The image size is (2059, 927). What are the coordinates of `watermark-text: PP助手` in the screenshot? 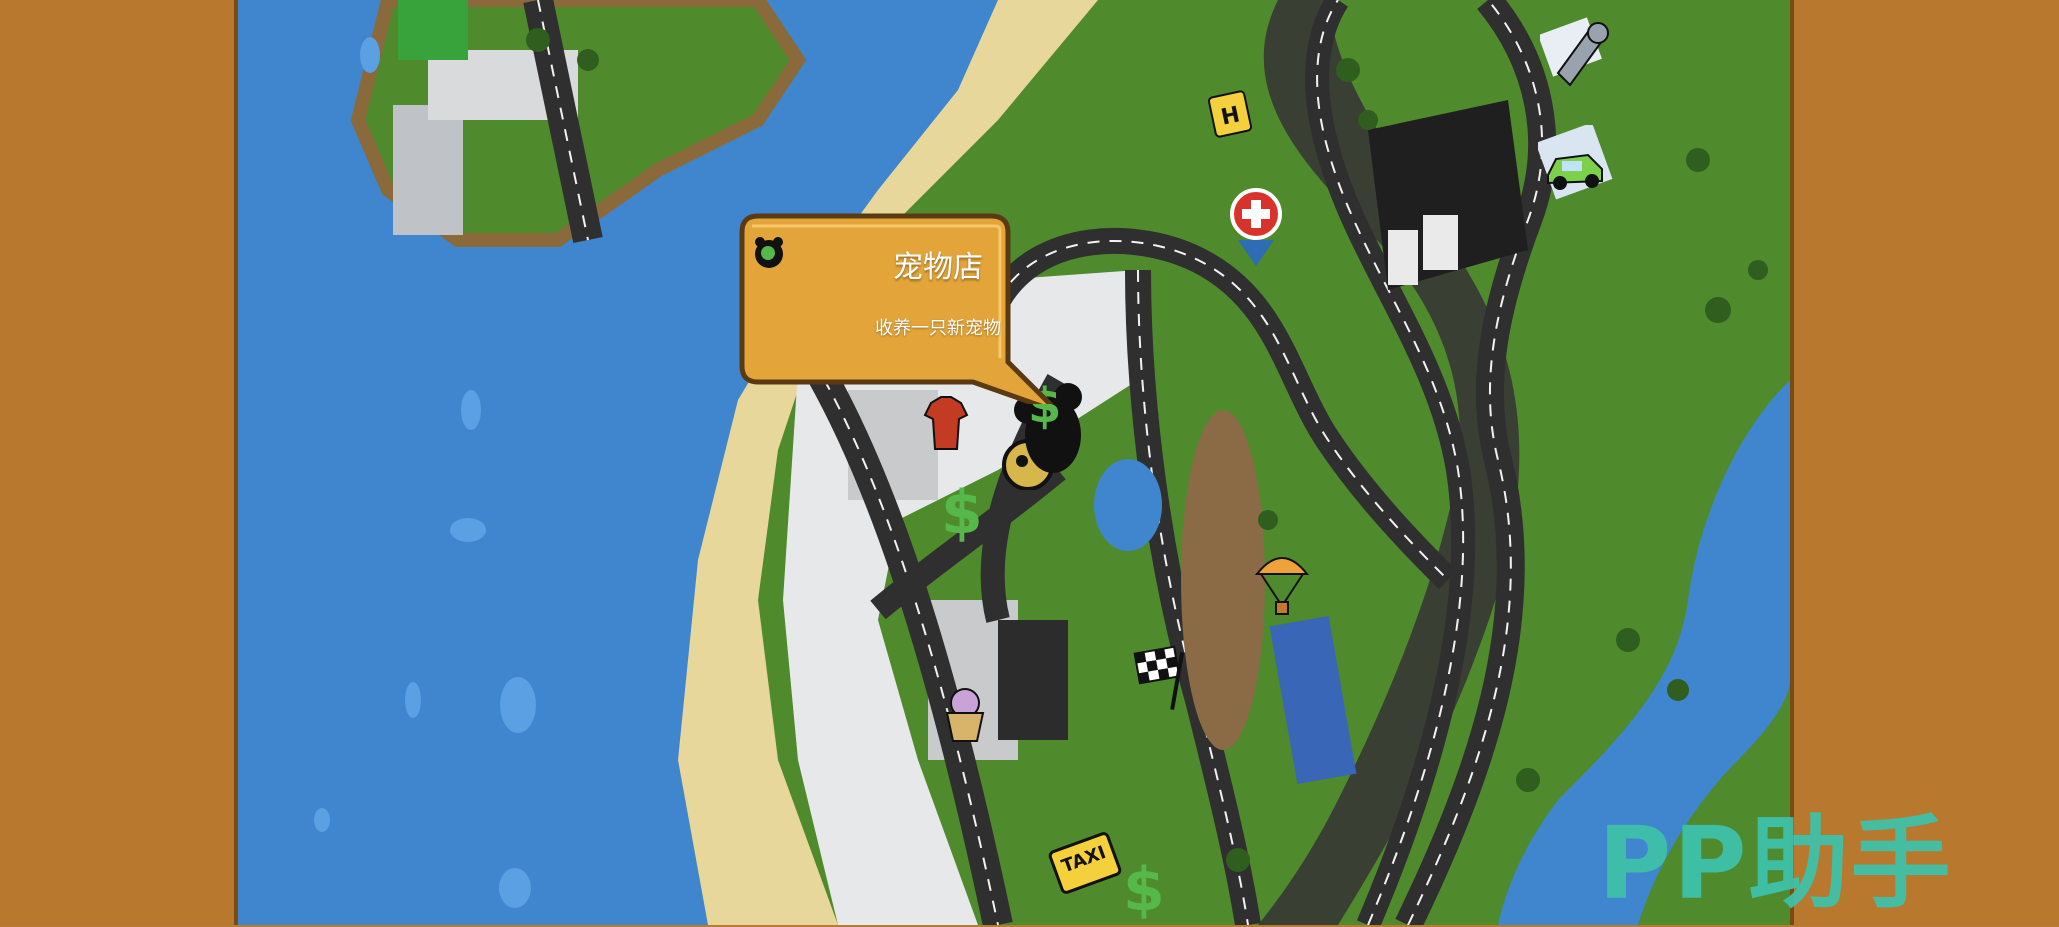 It's located at (1775, 863).